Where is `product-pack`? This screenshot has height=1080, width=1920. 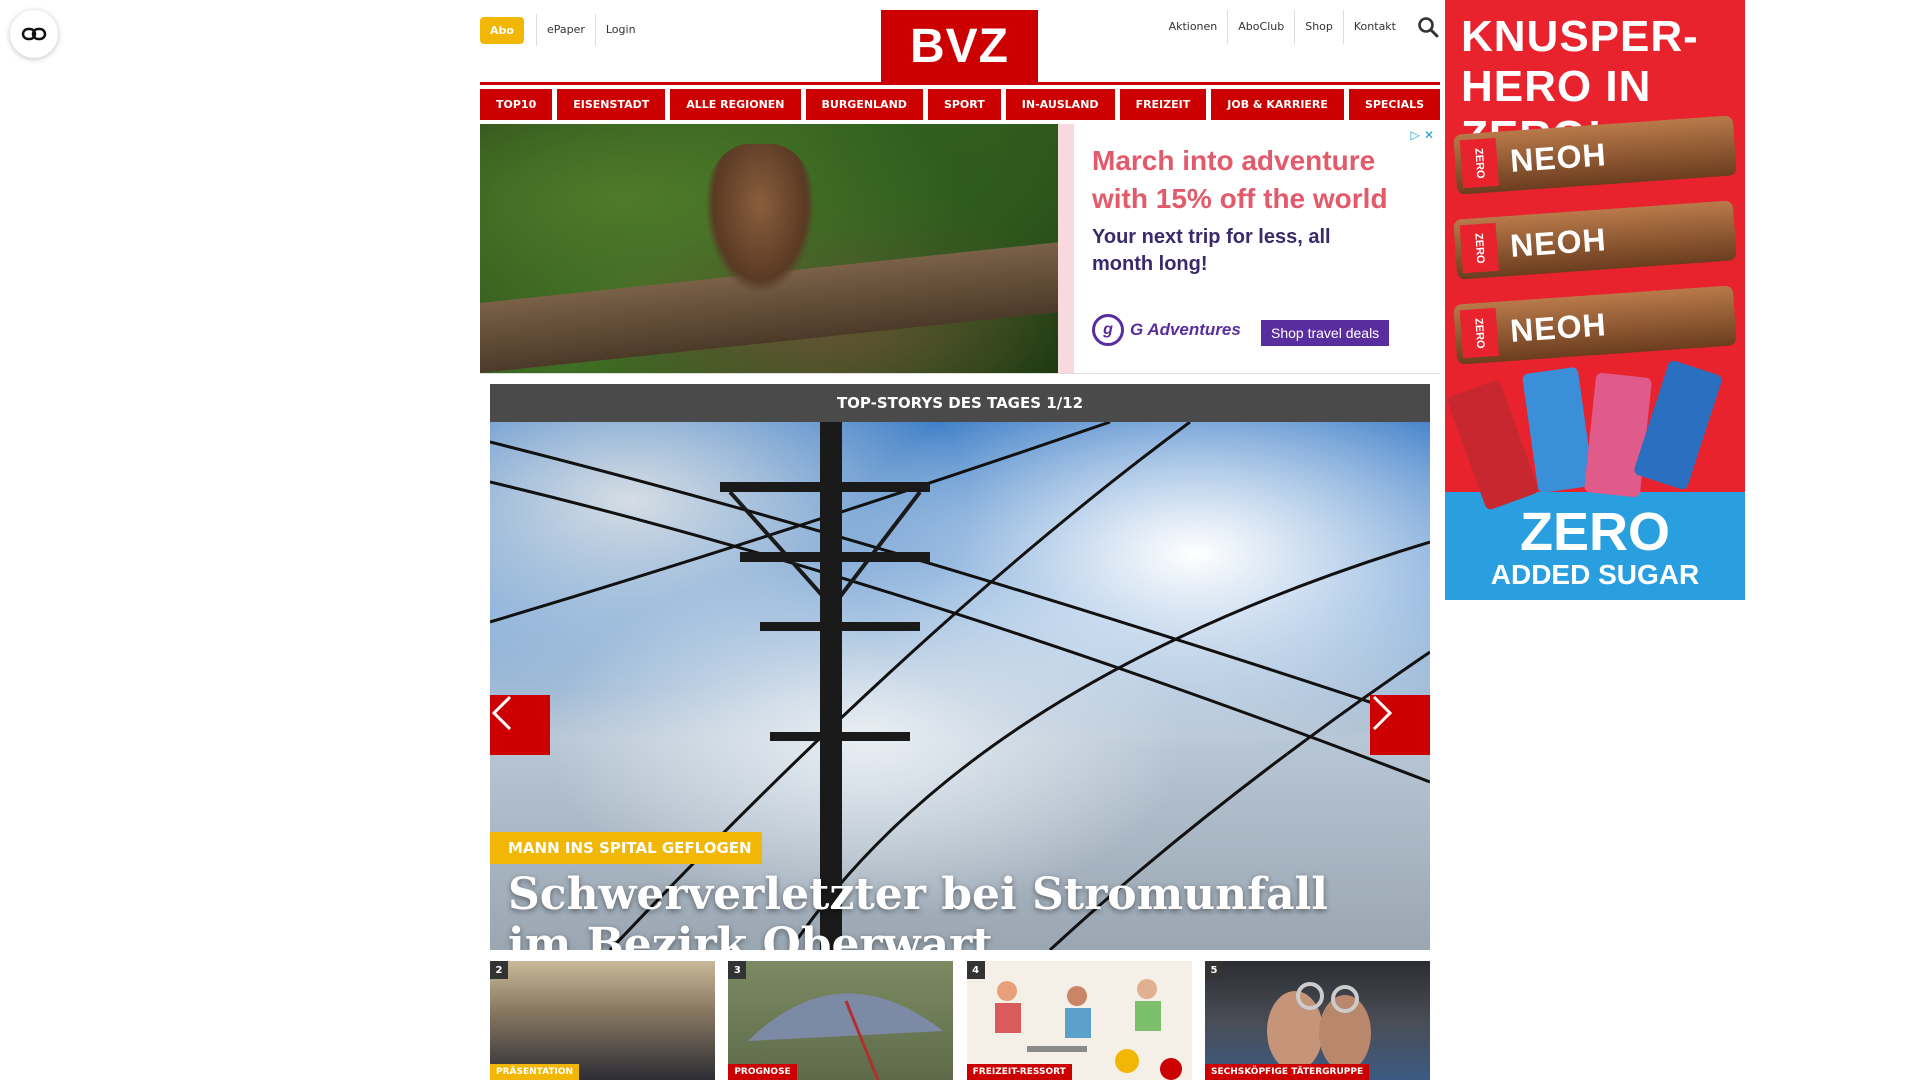
product-pack is located at coordinates (1618, 435).